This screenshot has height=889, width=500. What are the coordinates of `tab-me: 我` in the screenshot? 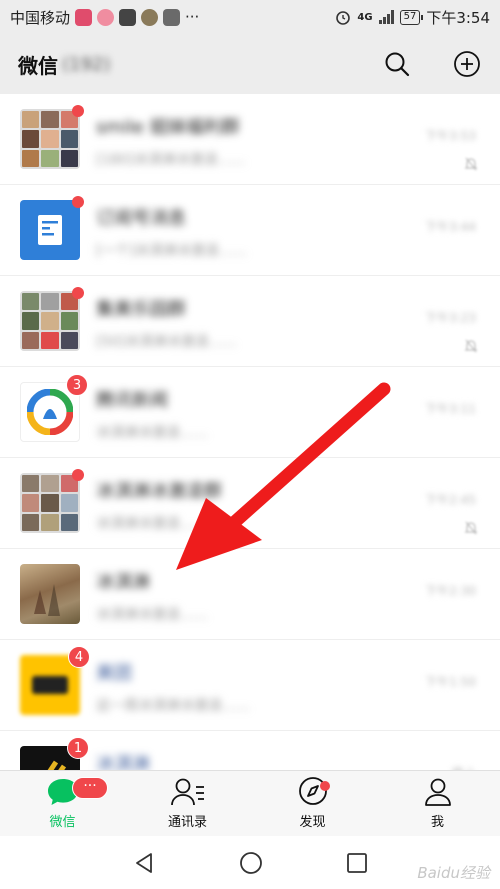 It's located at (437, 803).